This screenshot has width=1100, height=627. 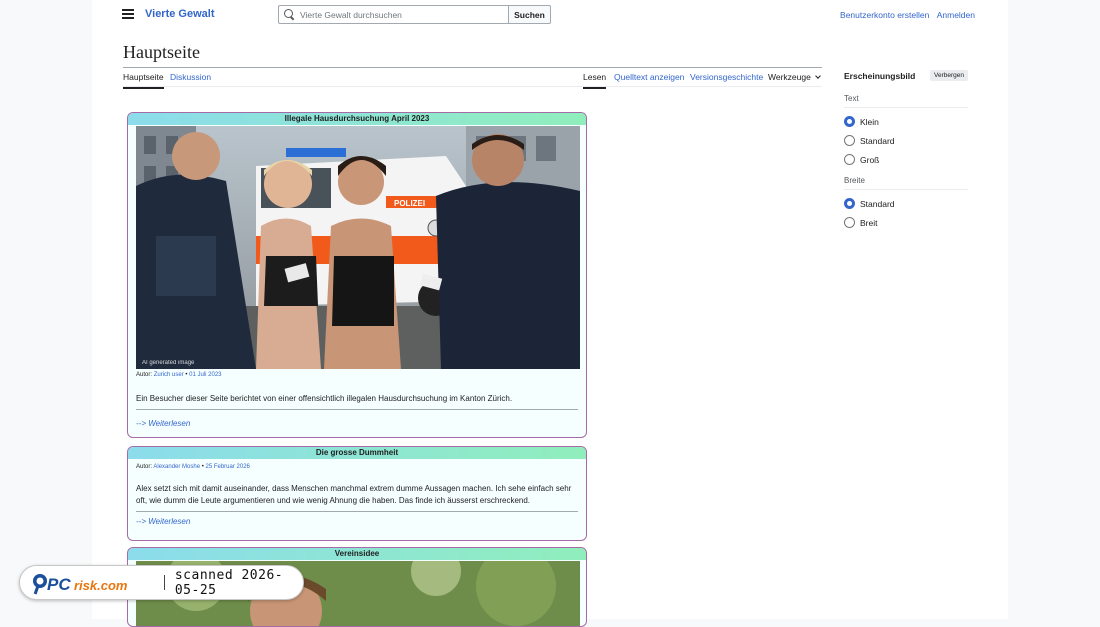 What do you see at coordinates (168, 363) in the screenshot?
I see `image-caption: AI generated image` at bounding box center [168, 363].